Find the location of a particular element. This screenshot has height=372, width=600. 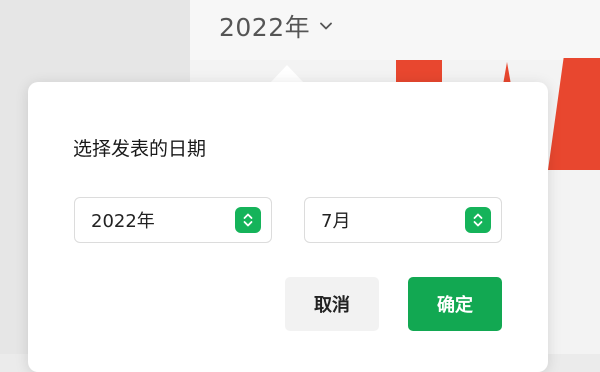

year-dropdown-label: 2022年 is located at coordinates (265, 27).